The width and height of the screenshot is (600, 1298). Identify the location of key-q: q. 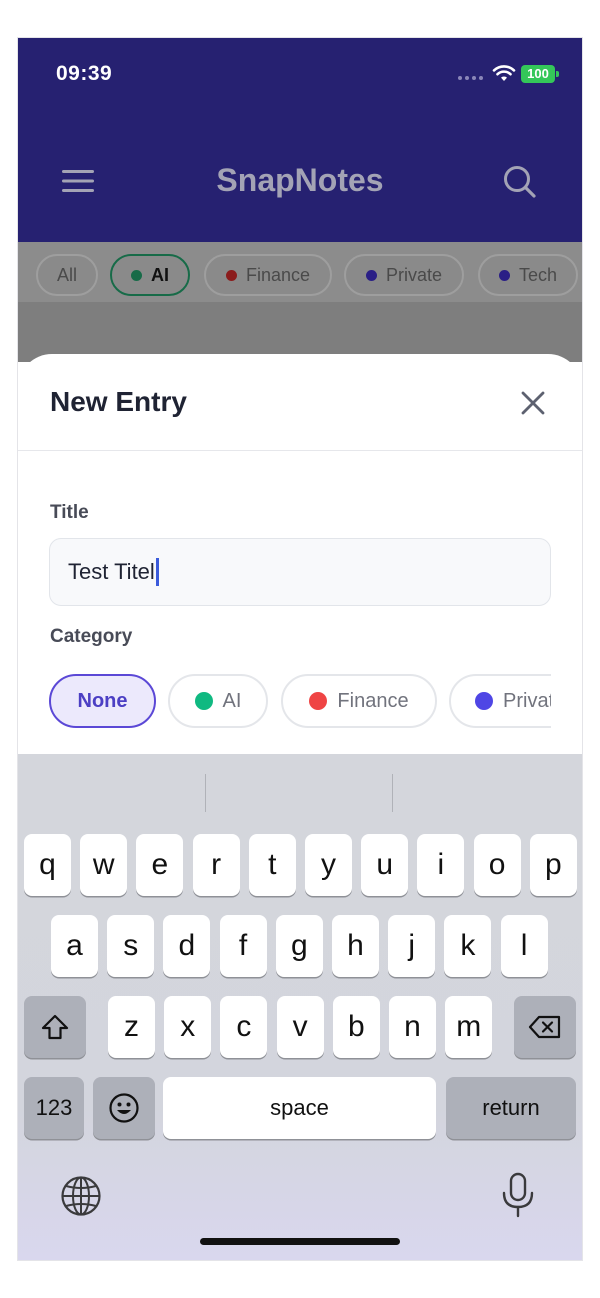
(47, 865).